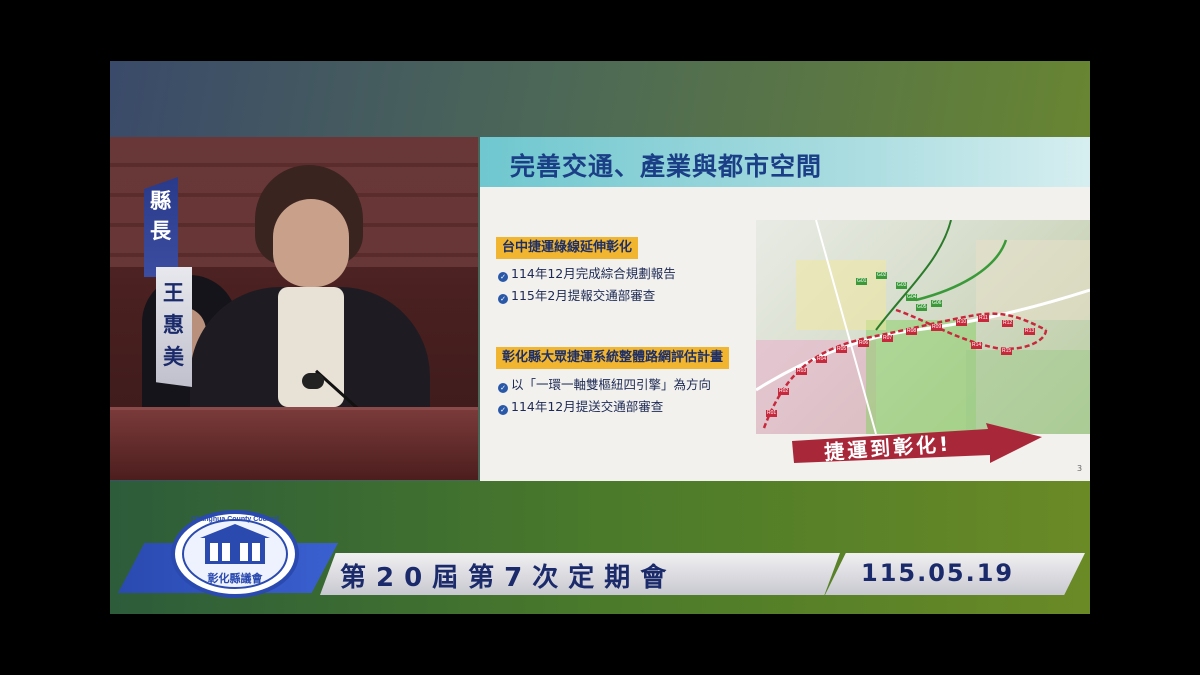  What do you see at coordinates (937, 303) in the screenshot?
I see `map-station-label: G06` at bounding box center [937, 303].